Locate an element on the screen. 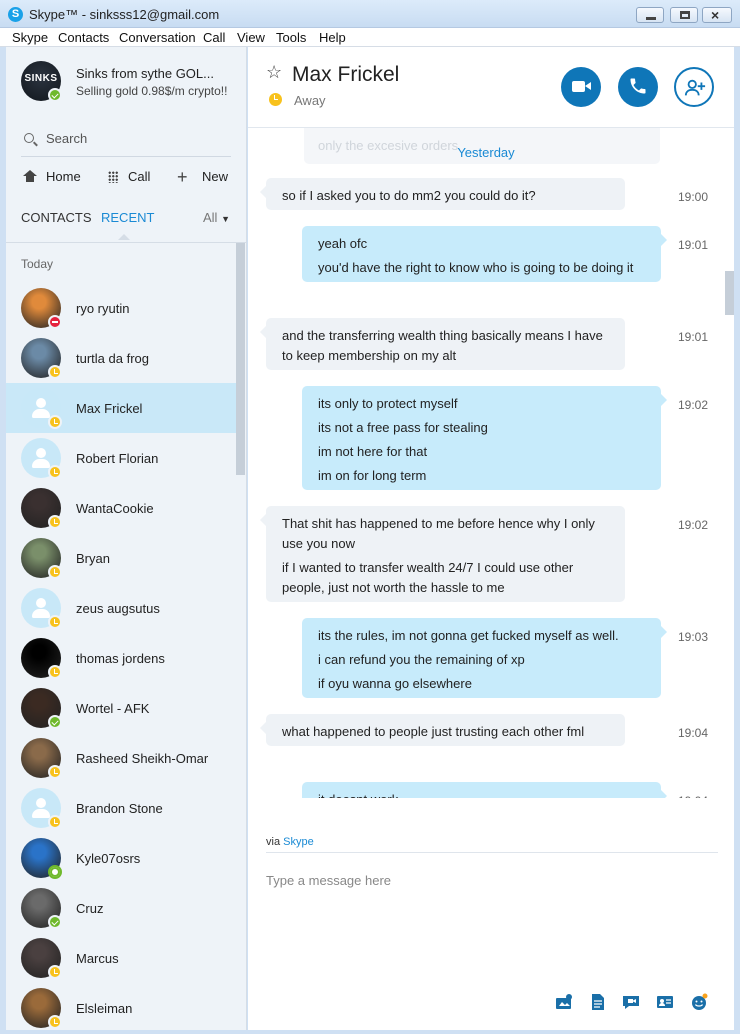  message-text: yeah ofc is located at coordinates (343, 243).